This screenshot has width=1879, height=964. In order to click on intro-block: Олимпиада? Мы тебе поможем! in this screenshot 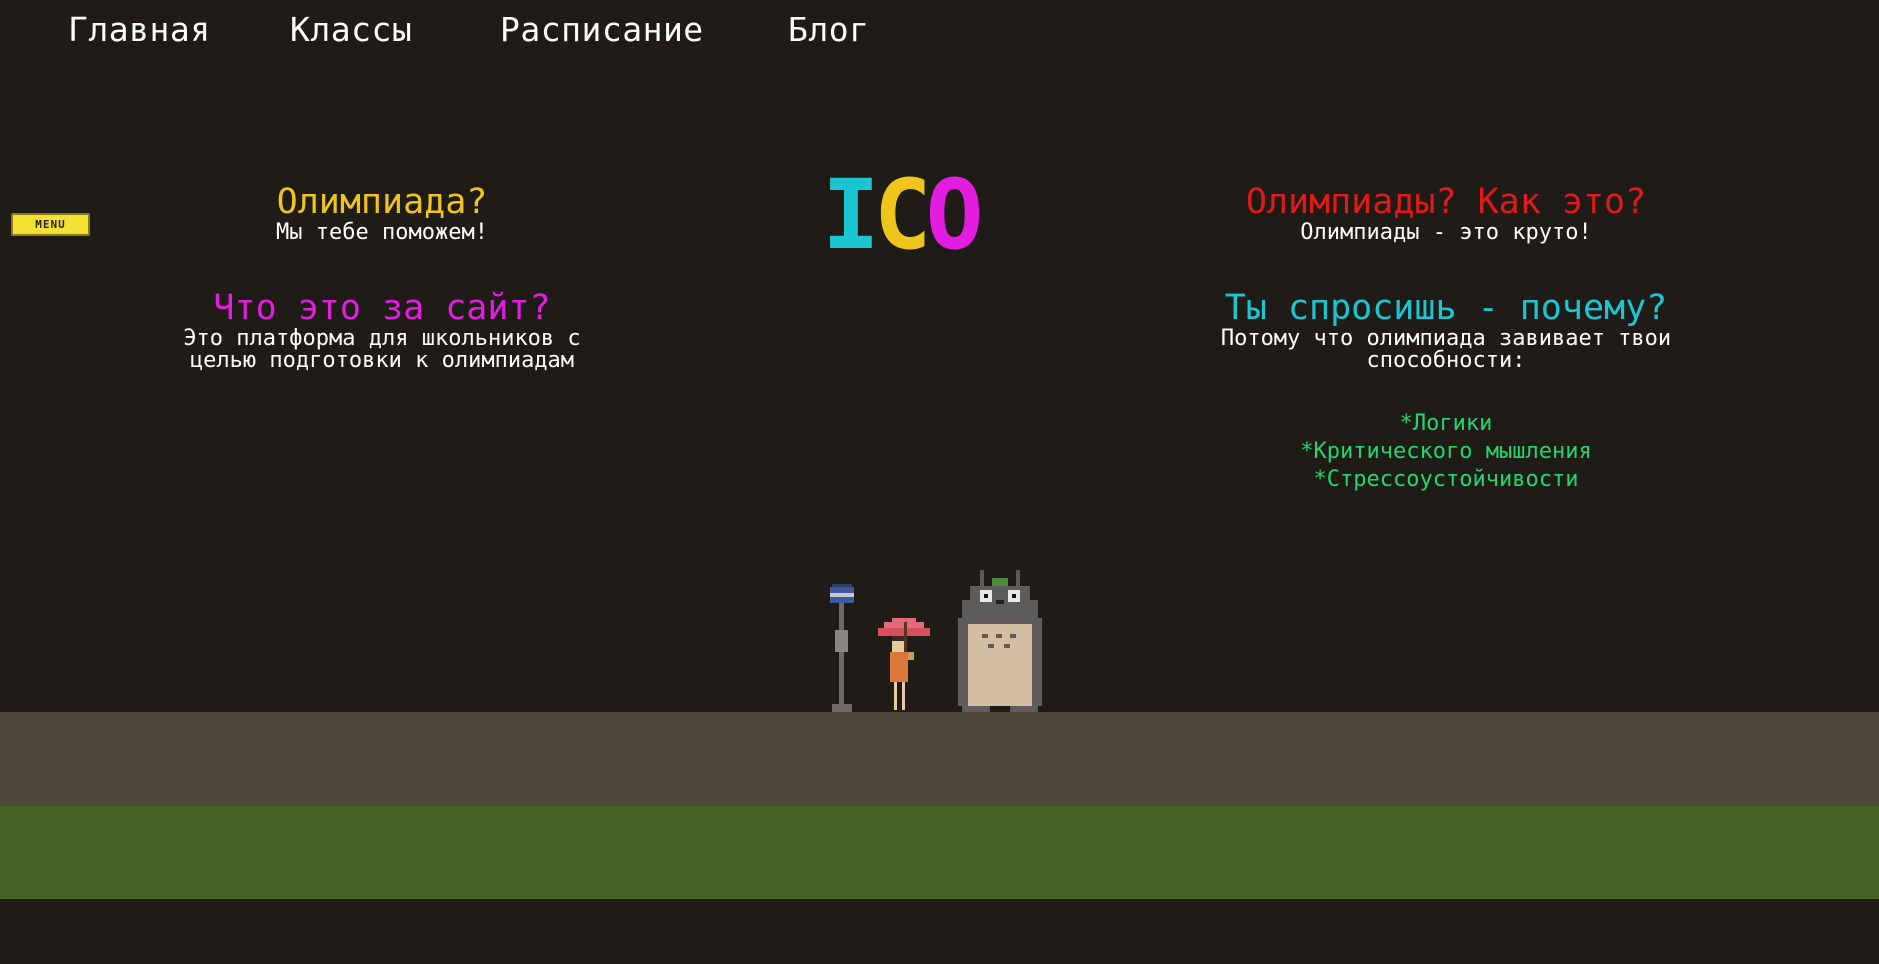, I will do `click(382, 213)`.